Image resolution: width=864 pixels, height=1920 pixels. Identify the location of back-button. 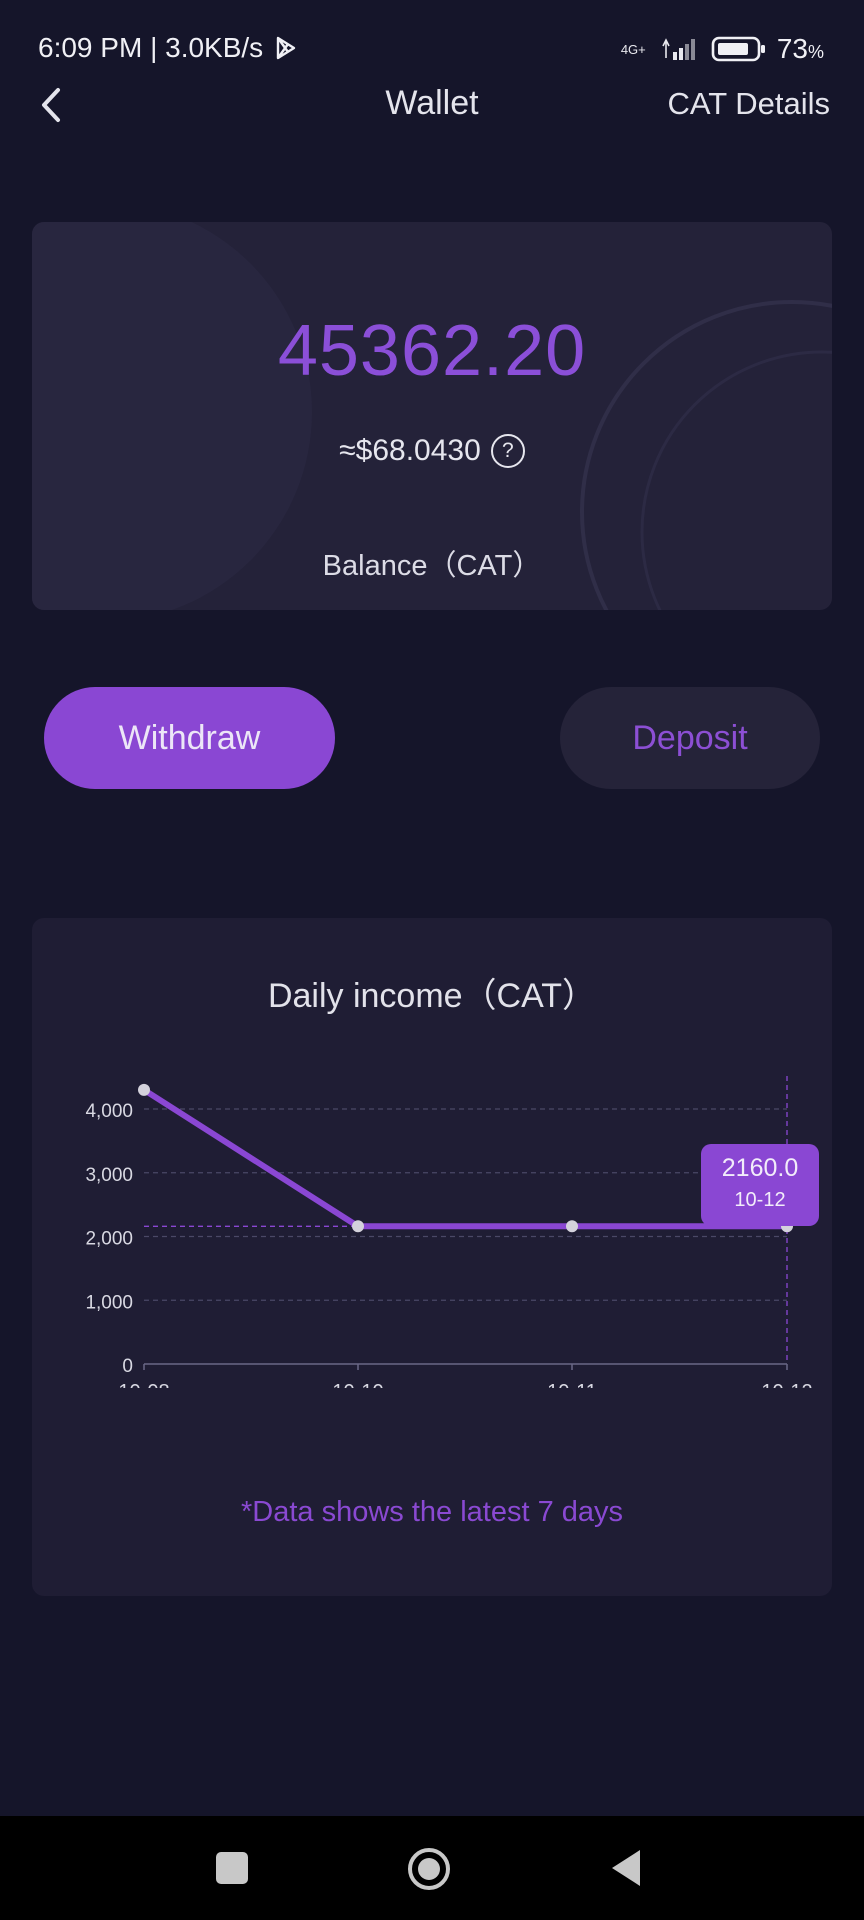
(626, 1870).